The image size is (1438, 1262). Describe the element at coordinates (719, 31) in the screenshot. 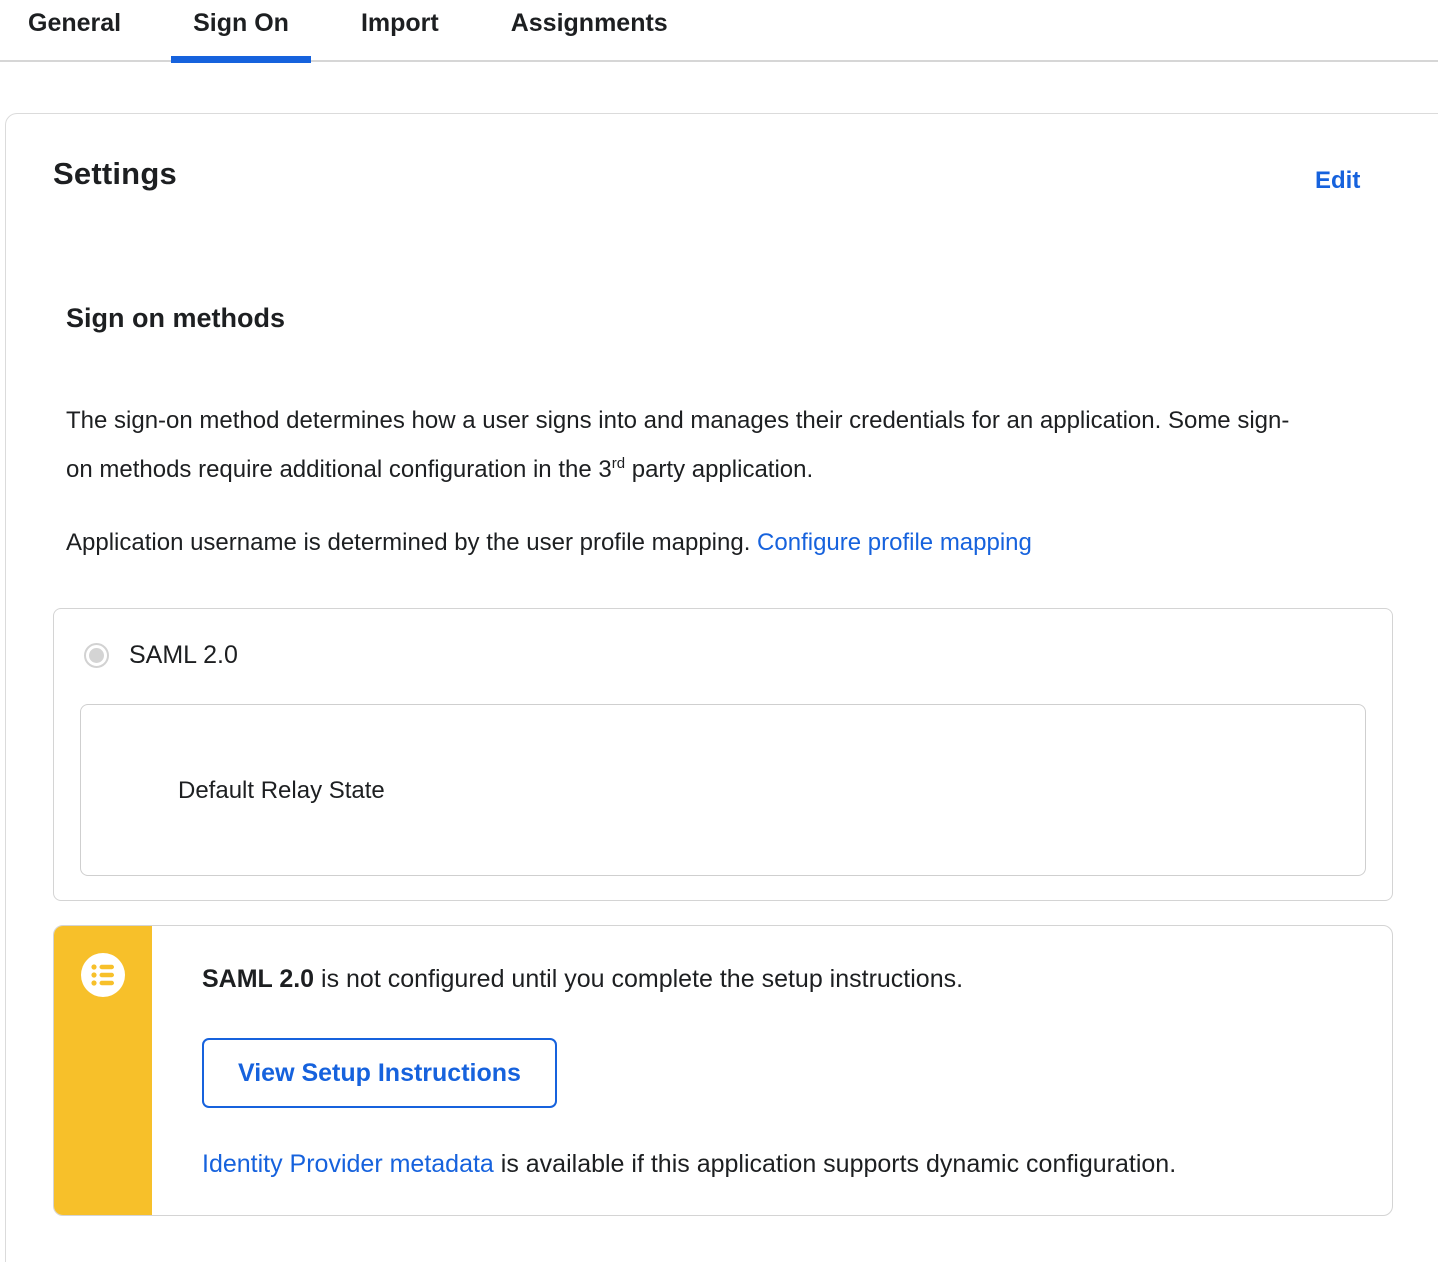

I see `app-tab-bar: General Sign On Import Assignments` at that location.